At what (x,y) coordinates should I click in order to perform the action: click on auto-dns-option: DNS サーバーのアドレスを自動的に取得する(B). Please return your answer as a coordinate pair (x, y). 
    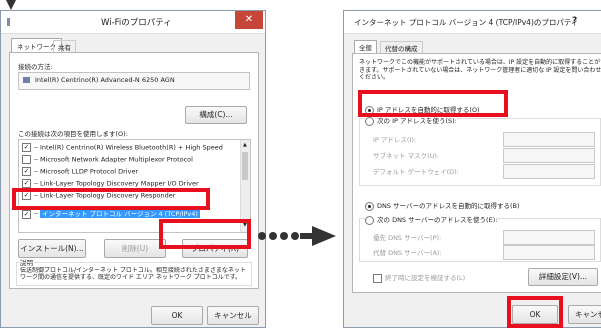
    Looking at the image, I should click on (442, 205).